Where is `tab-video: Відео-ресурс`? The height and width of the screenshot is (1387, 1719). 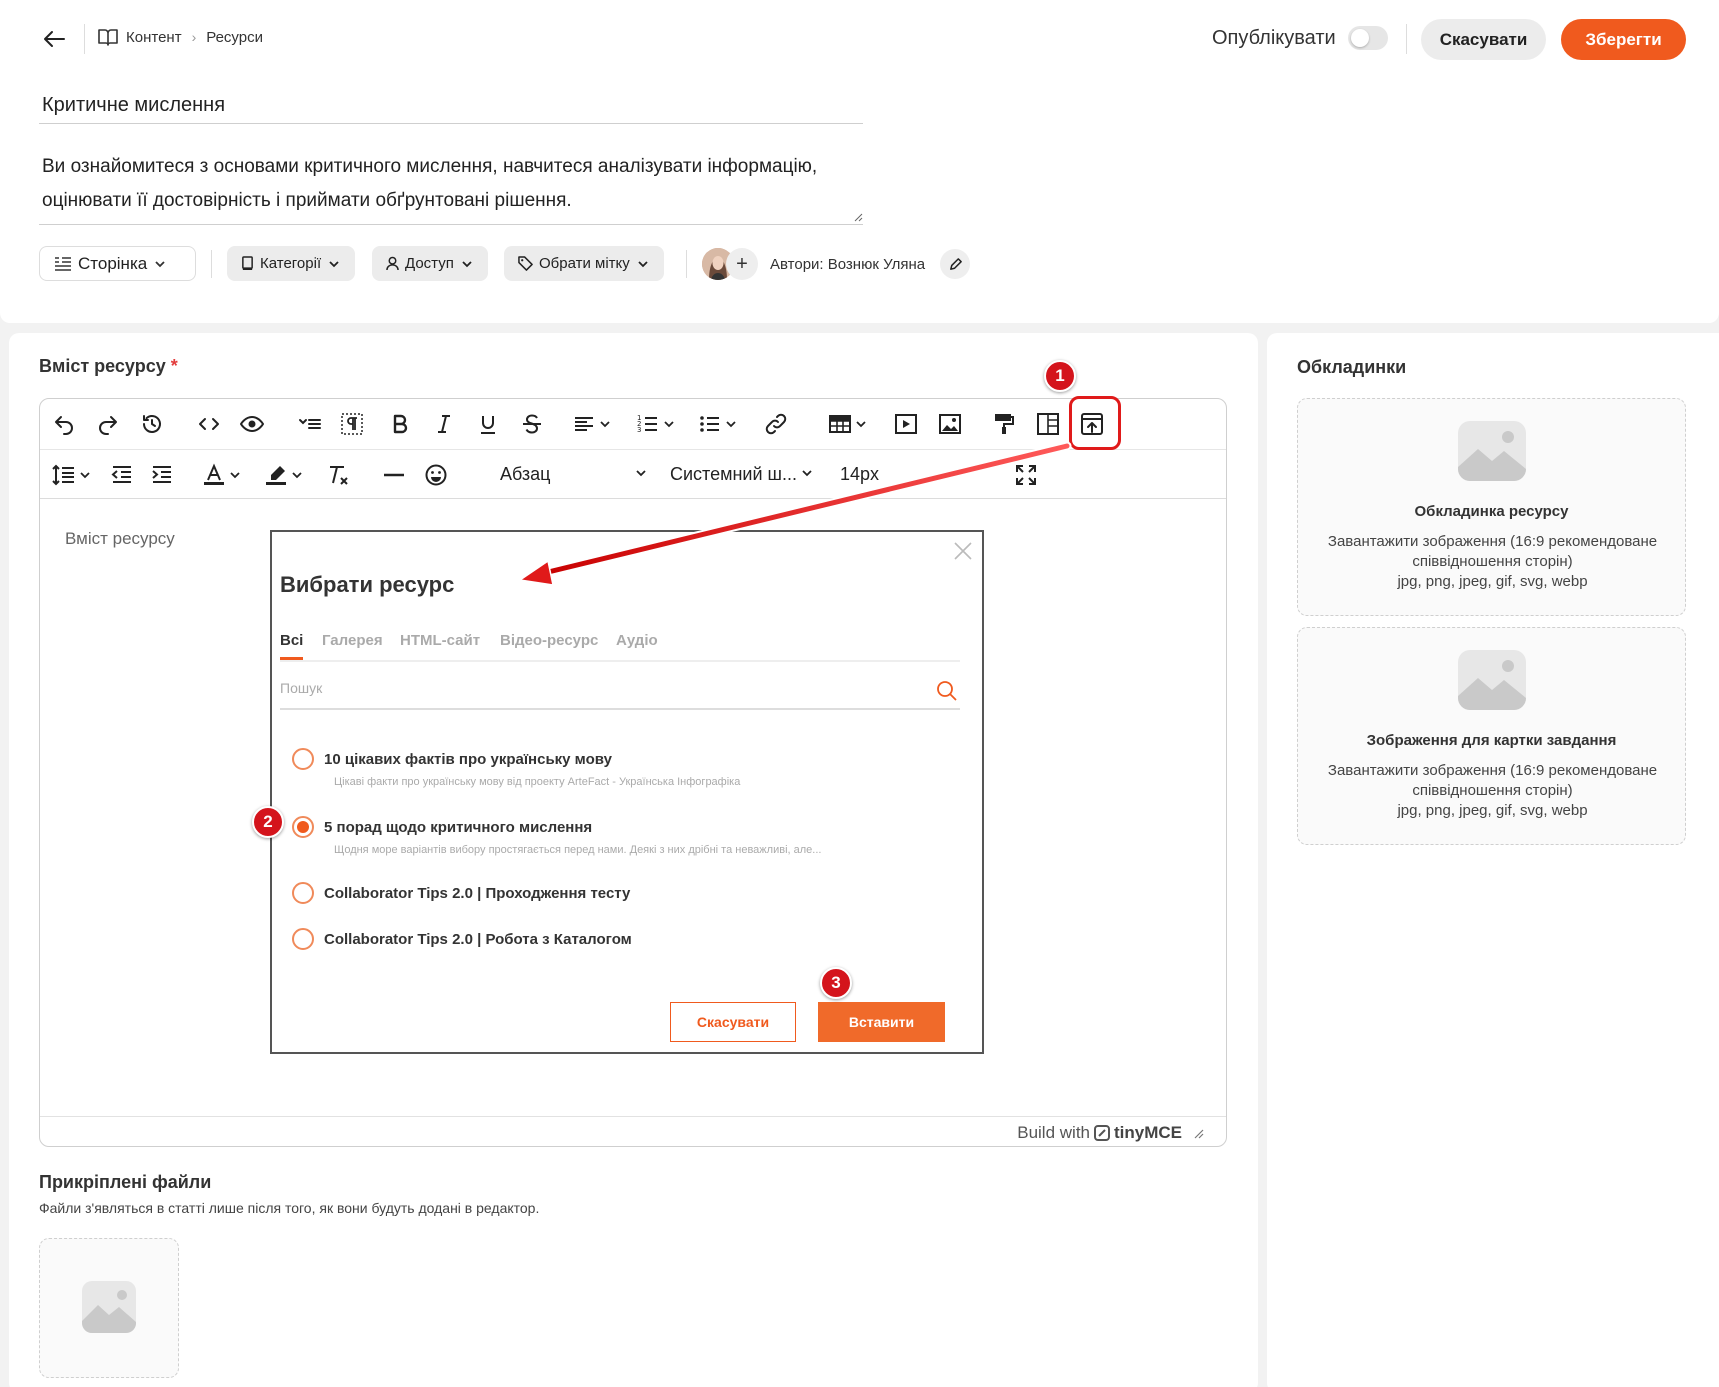 tab-video: Відео-ресурс is located at coordinates (549, 644).